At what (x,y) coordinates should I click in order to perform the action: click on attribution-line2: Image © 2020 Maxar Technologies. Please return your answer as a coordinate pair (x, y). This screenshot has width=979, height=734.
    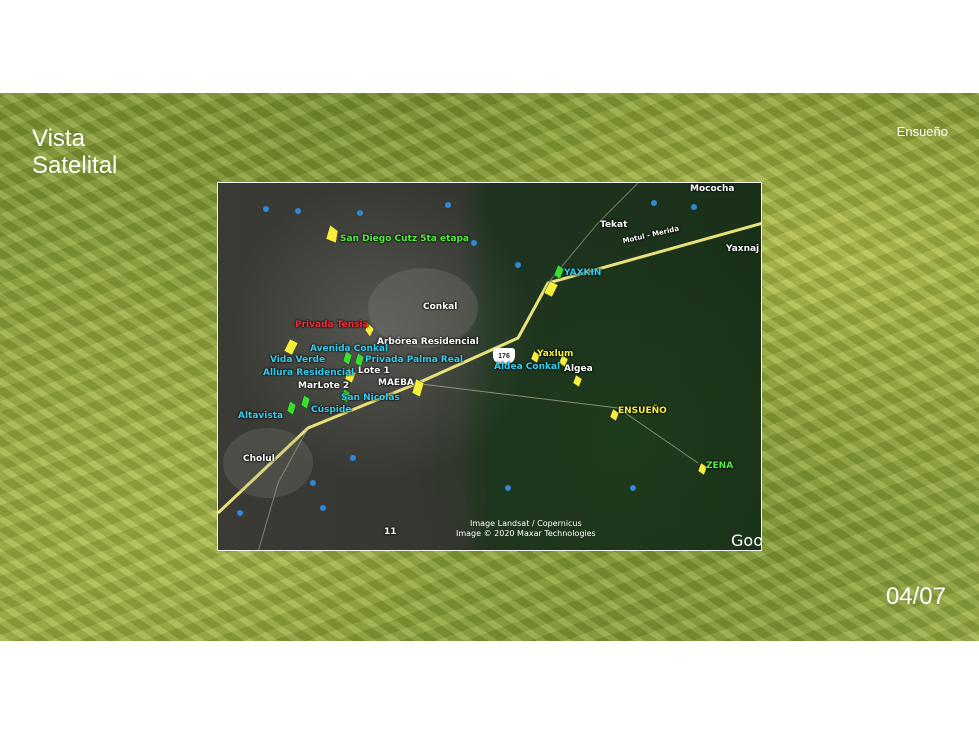
    Looking at the image, I should click on (526, 533).